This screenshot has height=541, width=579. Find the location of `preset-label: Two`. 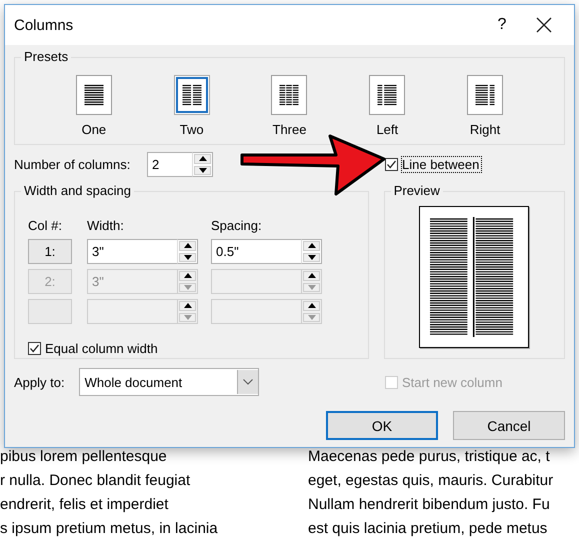

preset-label: Two is located at coordinates (192, 129).